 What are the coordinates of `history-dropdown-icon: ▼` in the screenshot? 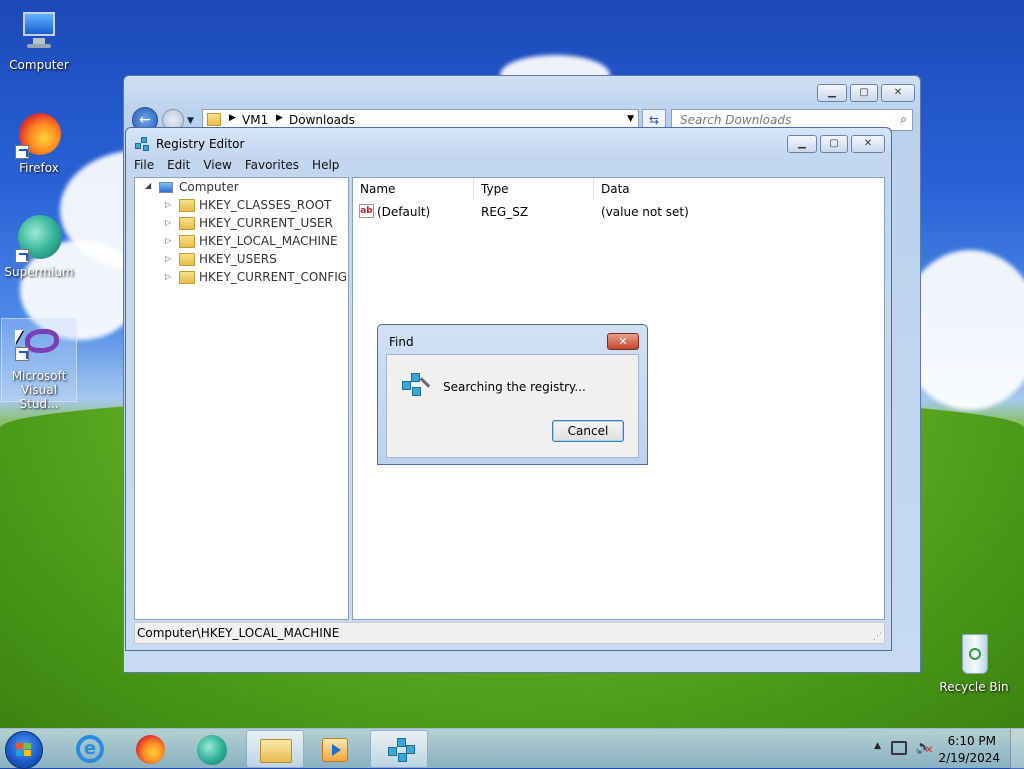 It's located at (190, 121).